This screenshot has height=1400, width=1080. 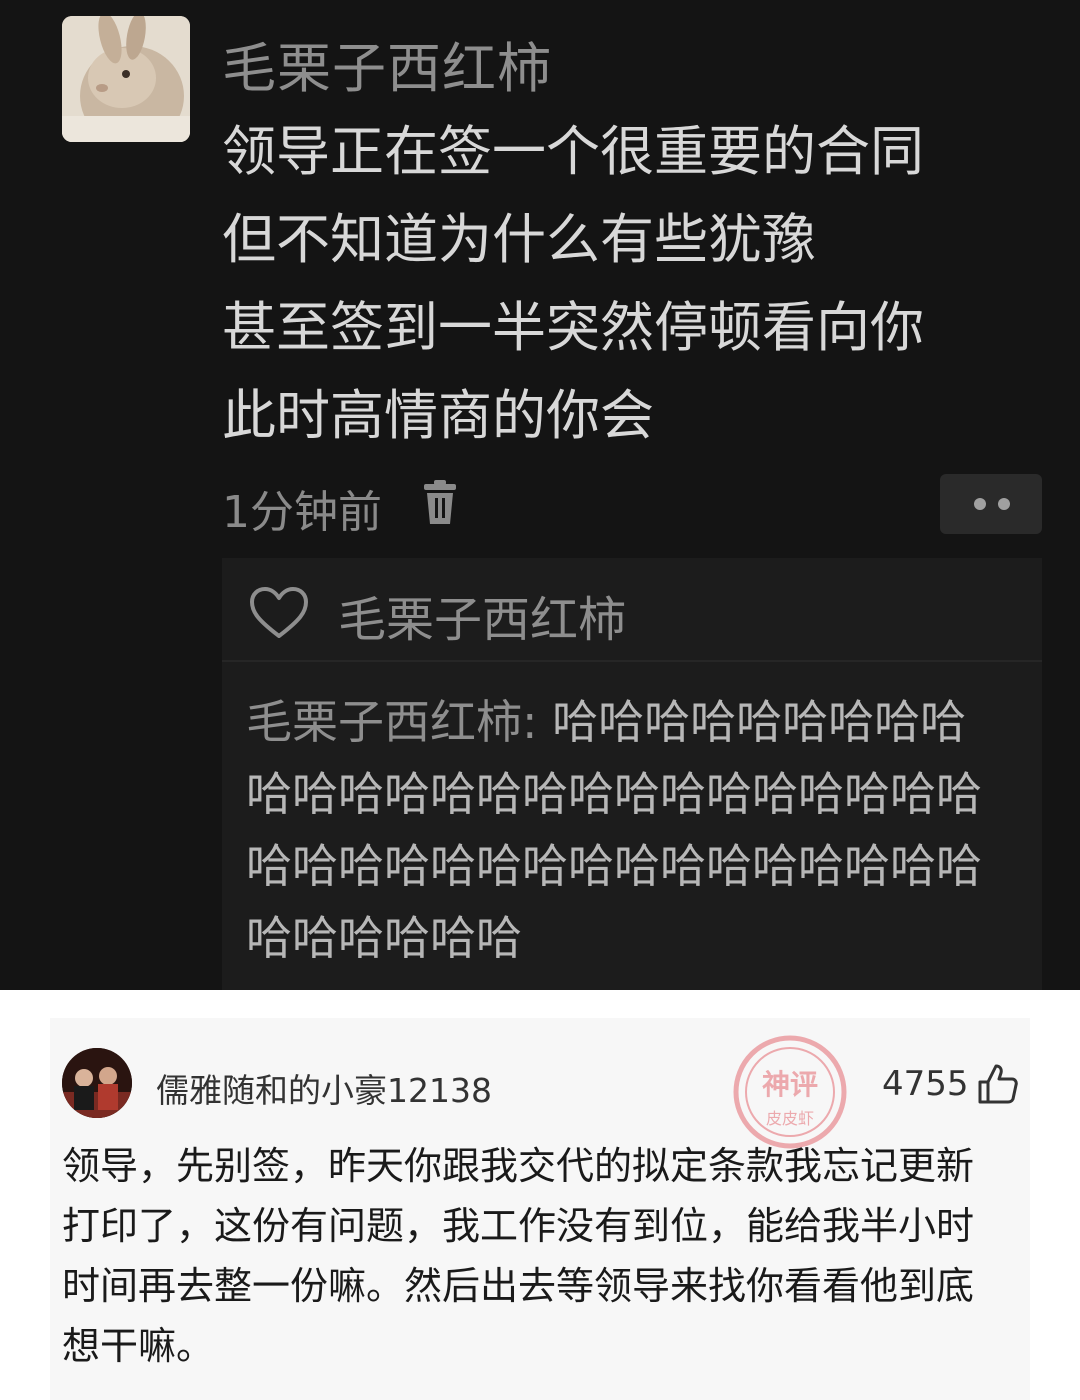 What do you see at coordinates (440, 503) in the screenshot?
I see `trash-icon` at bounding box center [440, 503].